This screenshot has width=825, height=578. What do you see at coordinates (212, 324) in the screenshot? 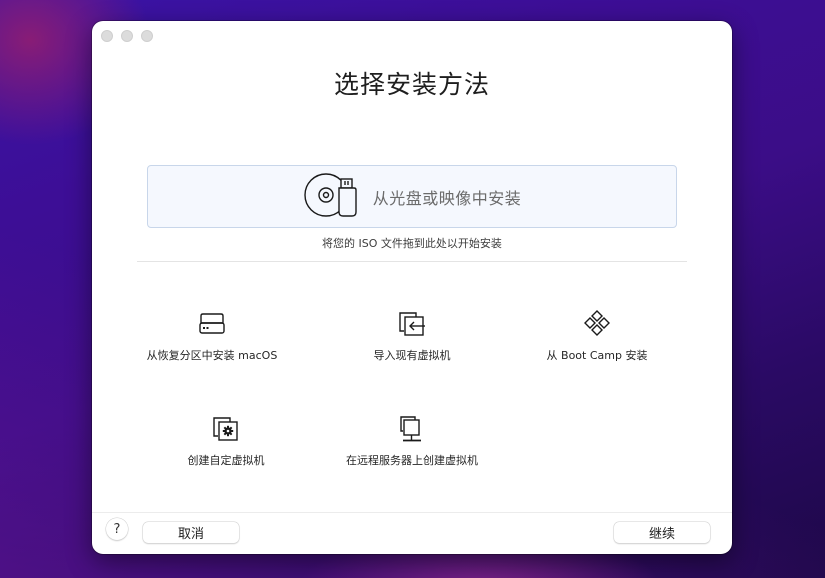
I see `drive-icon` at bounding box center [212, 324].